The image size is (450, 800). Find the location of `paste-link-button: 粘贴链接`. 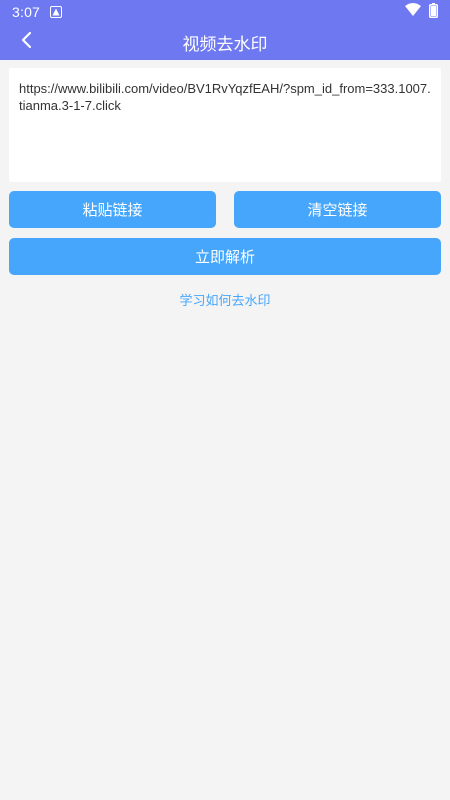

paste-link-button: 粘贴链接 is located at coordinates (112, 209).